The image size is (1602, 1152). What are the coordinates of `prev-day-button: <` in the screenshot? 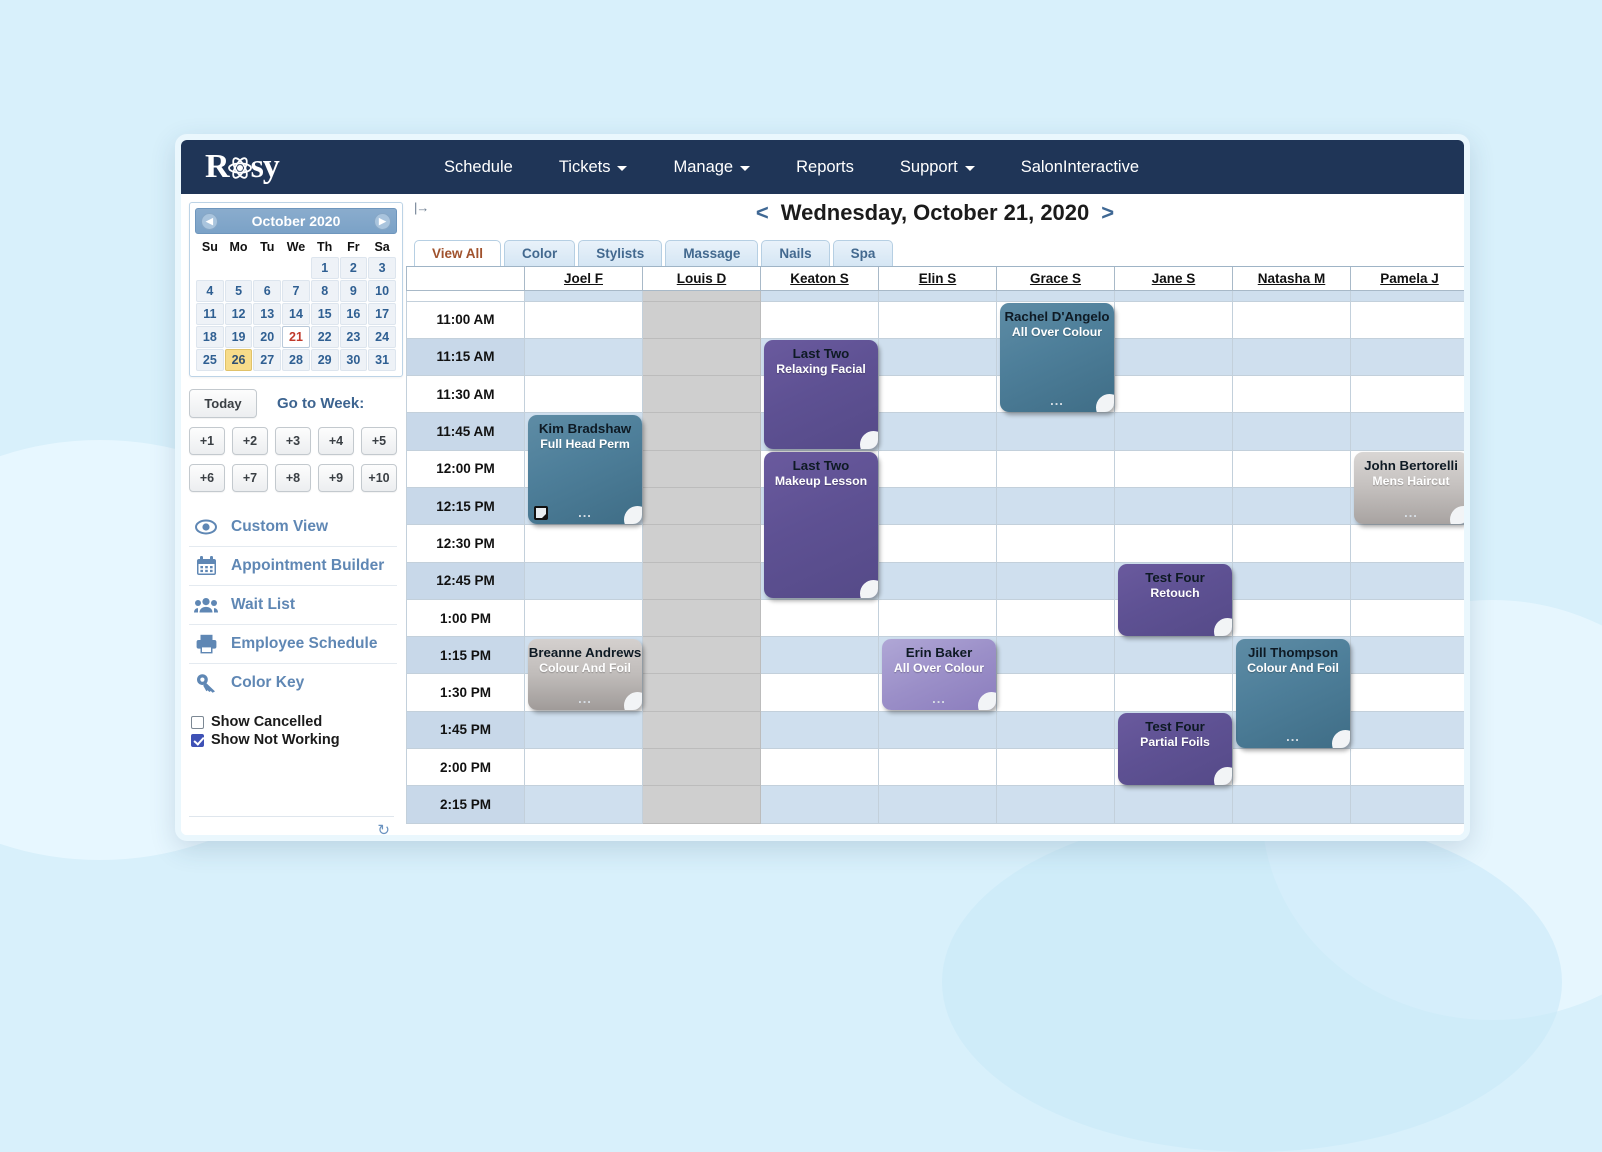 It's located at (762, 212).